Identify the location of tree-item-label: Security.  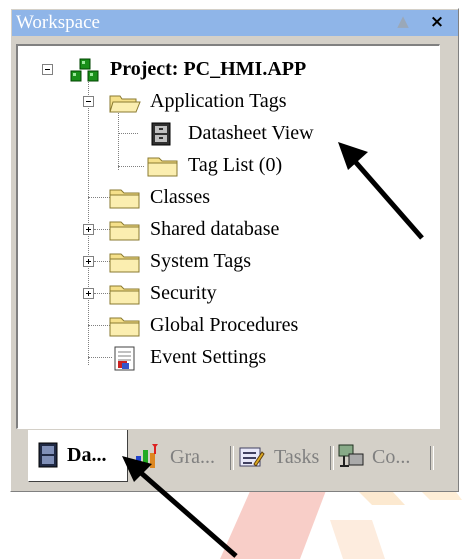
(183, 293).